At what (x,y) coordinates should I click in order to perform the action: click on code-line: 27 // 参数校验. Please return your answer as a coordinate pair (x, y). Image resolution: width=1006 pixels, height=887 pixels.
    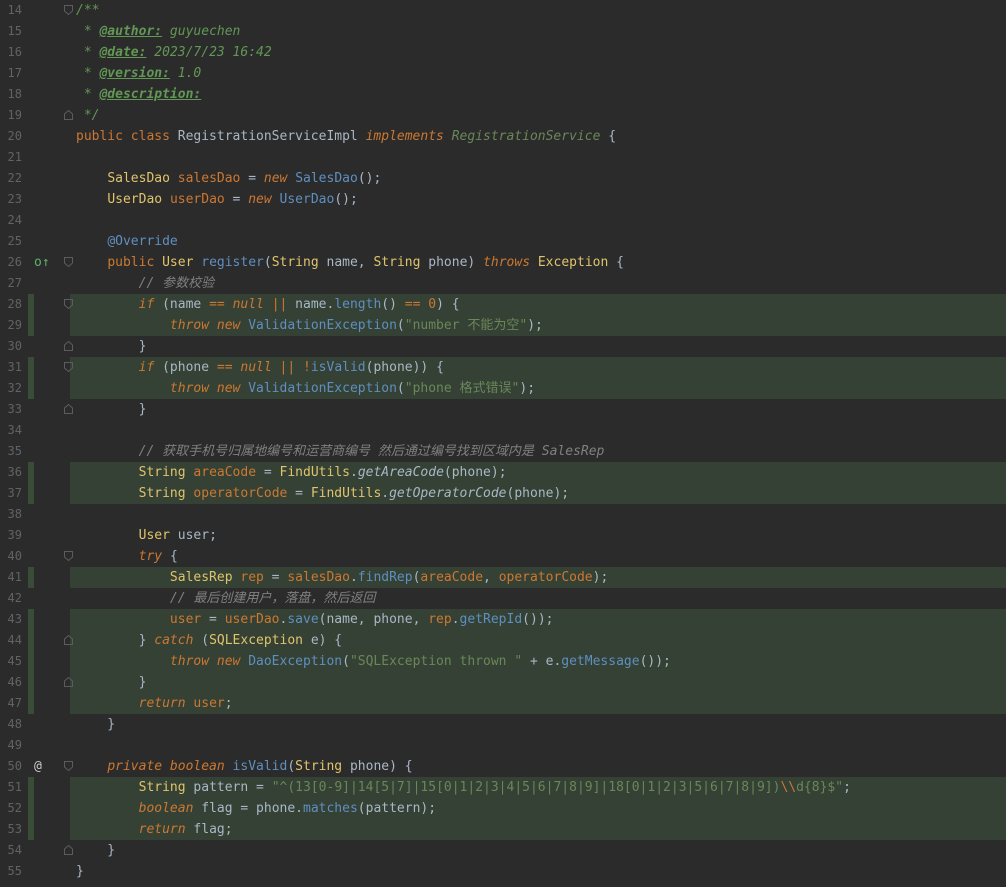
    Looking at the image, I should click on (503, 283).